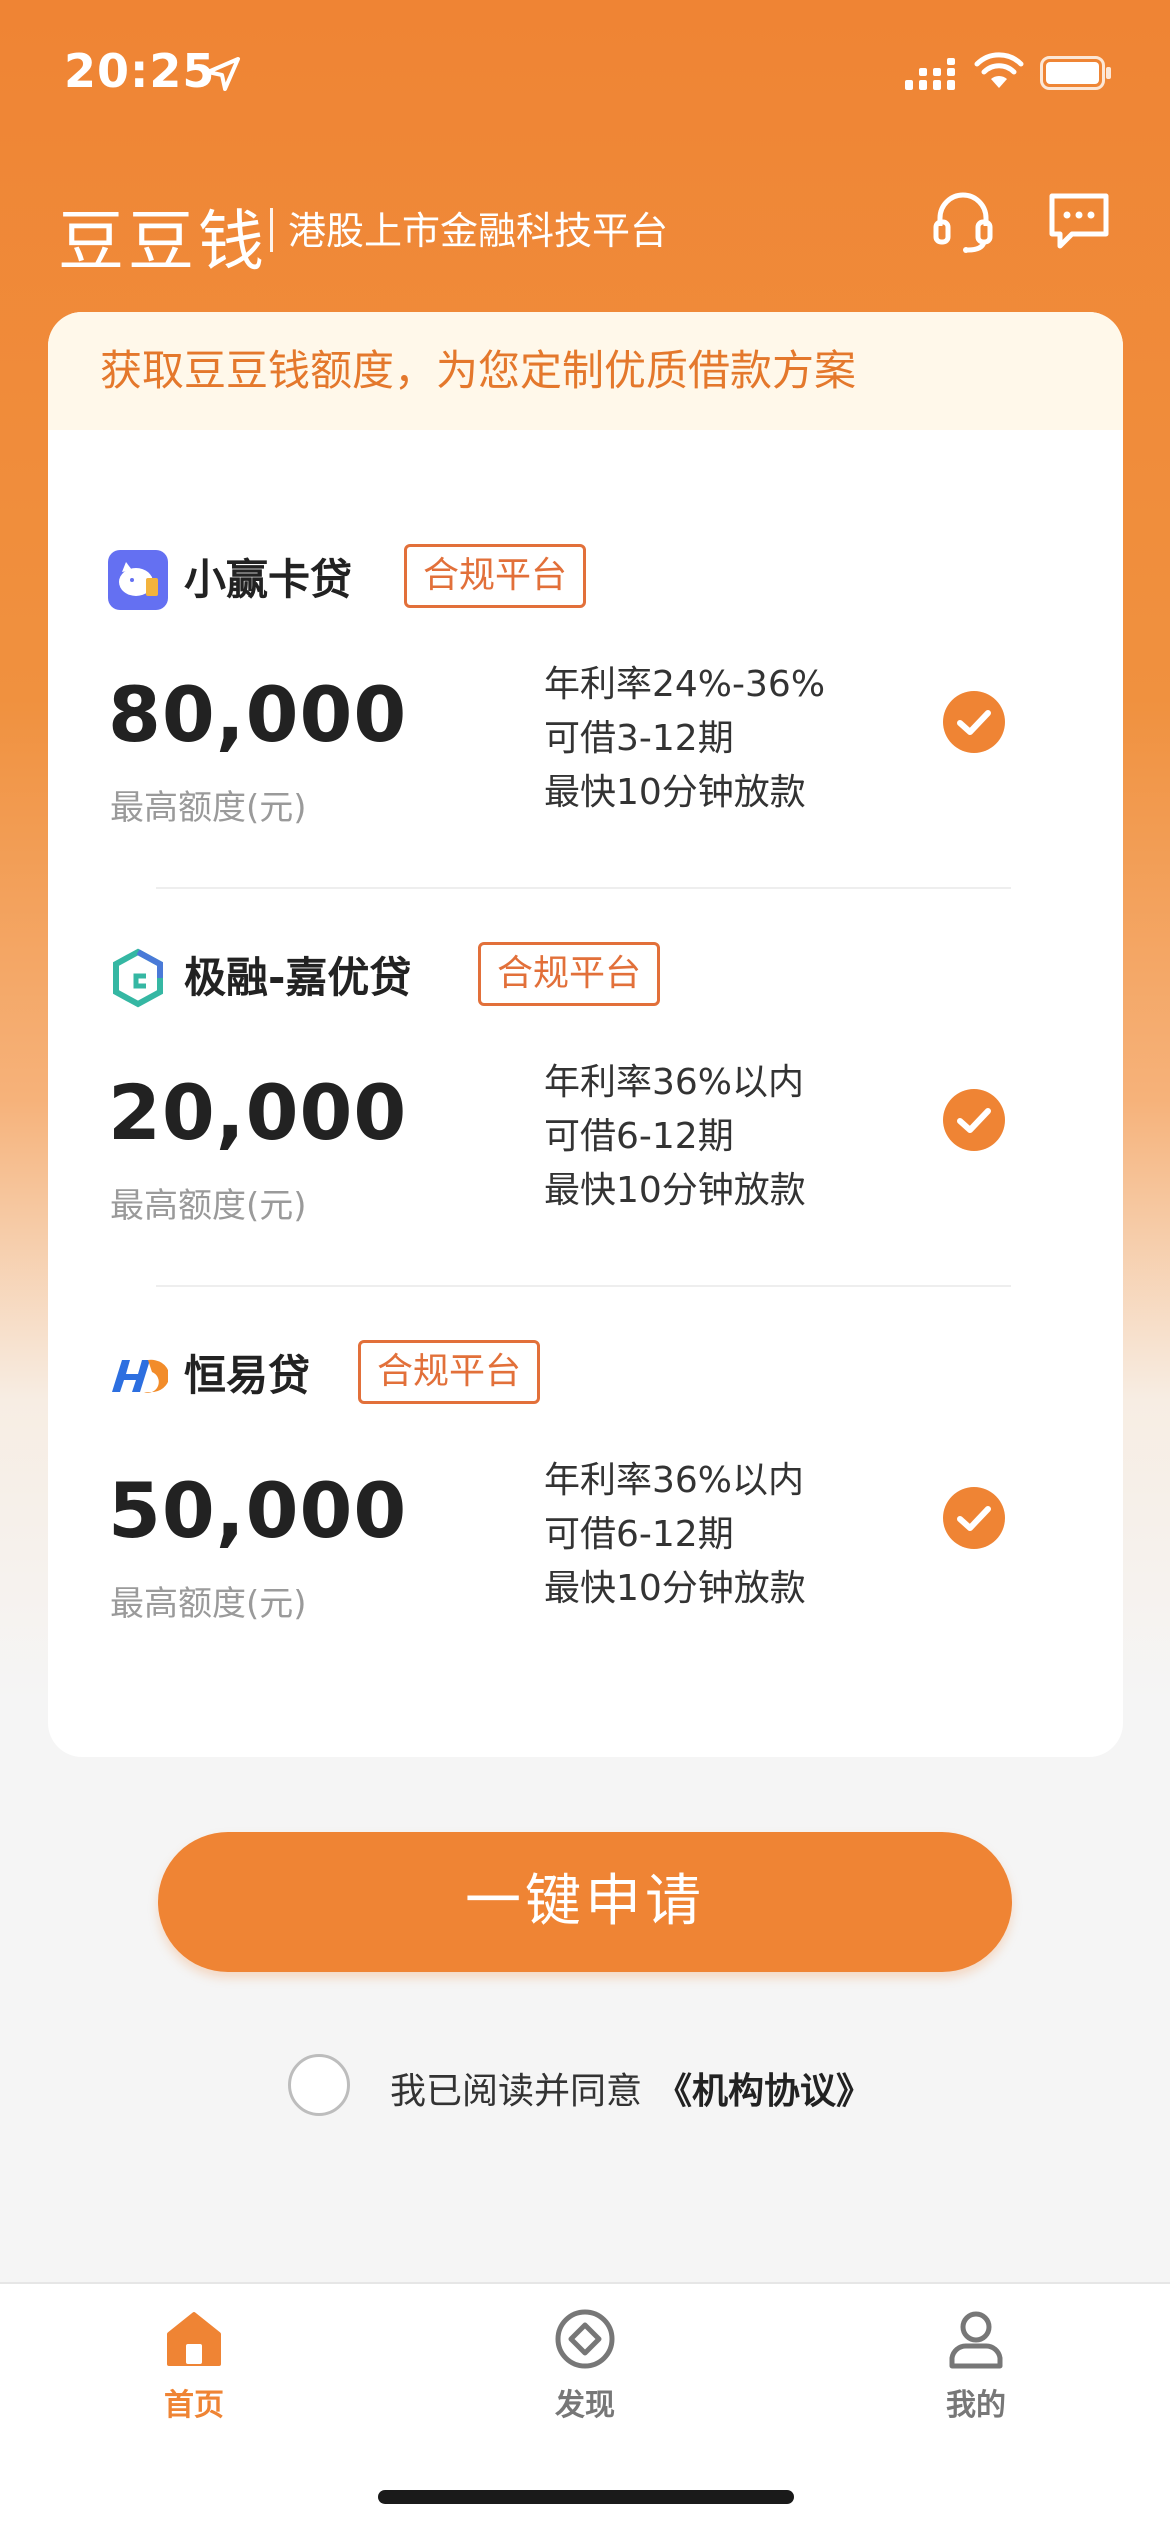 The height and width of the screenshot is (2532, 1170). What do you see at coordinates (639, 738) in the screenshot?
I see `loan-term: 可借3-12期` at bounding box center [639, 738].